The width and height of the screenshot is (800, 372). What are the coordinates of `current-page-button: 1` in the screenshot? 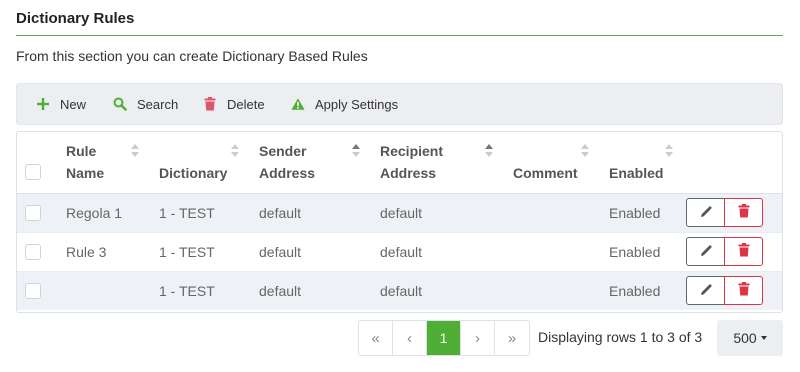 It's located at (444, 338).